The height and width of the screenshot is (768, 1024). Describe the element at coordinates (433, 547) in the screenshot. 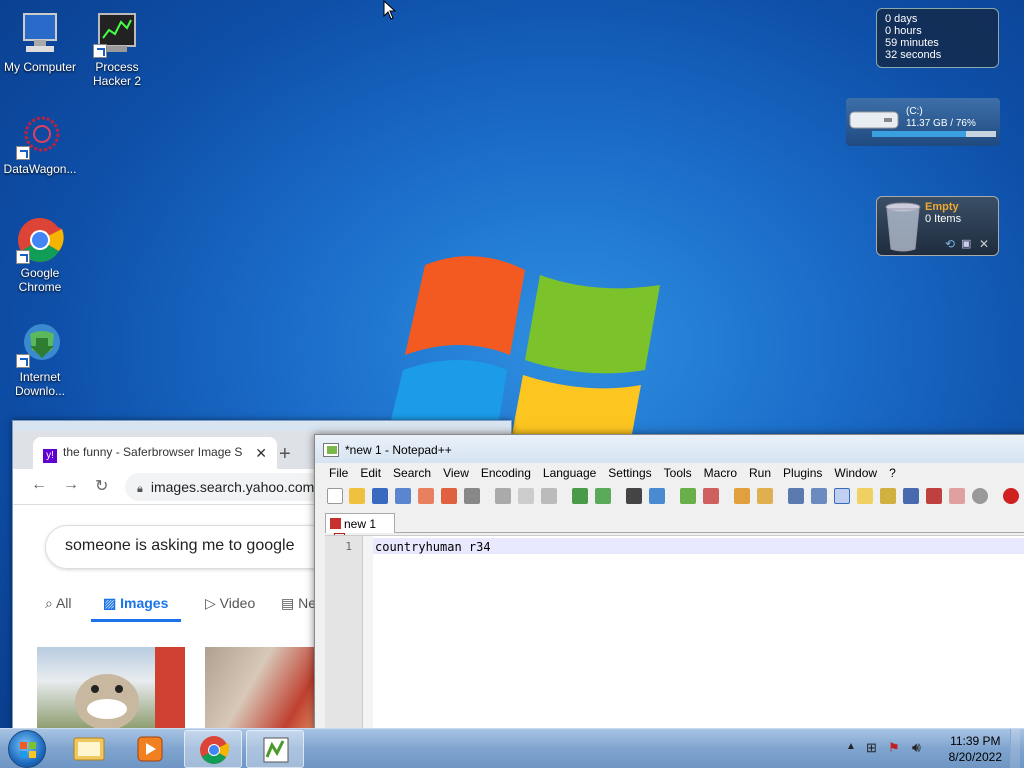

I see `editor-text: countryhuman r34` at that location.